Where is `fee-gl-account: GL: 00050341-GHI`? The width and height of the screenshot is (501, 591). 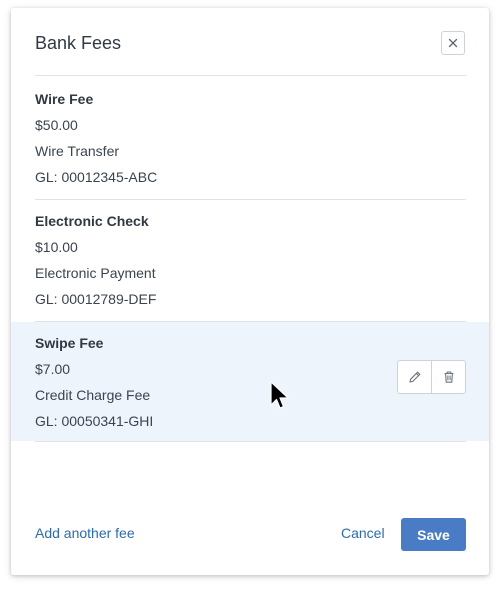 fee-gl-account: GL: 00050341-GHI is located at coordinates (94, 421).